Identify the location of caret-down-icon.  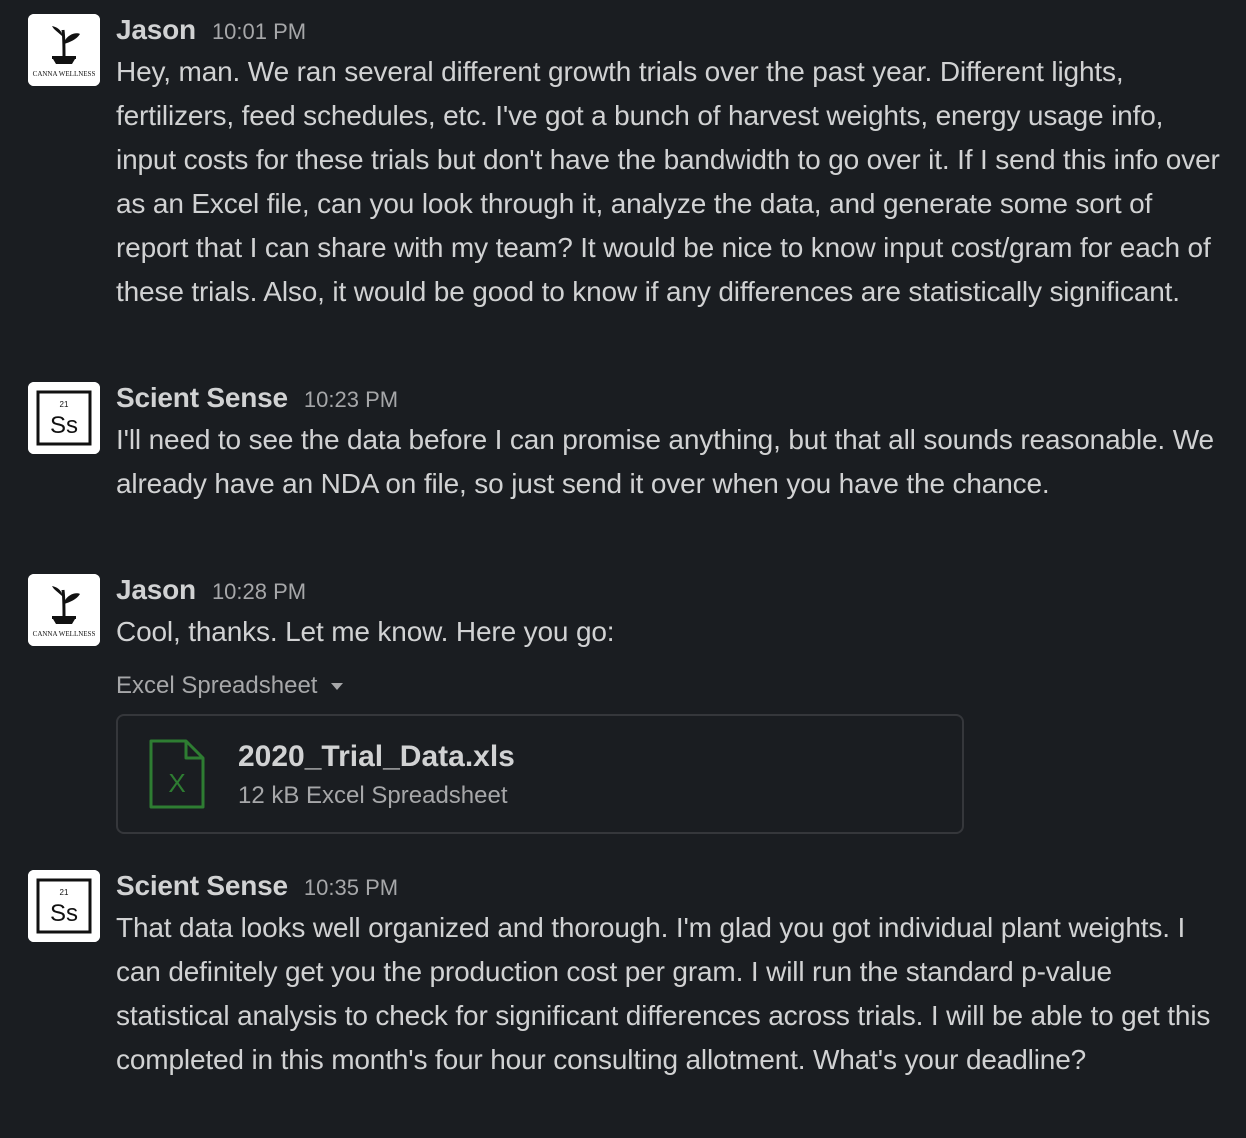
(337, 686).